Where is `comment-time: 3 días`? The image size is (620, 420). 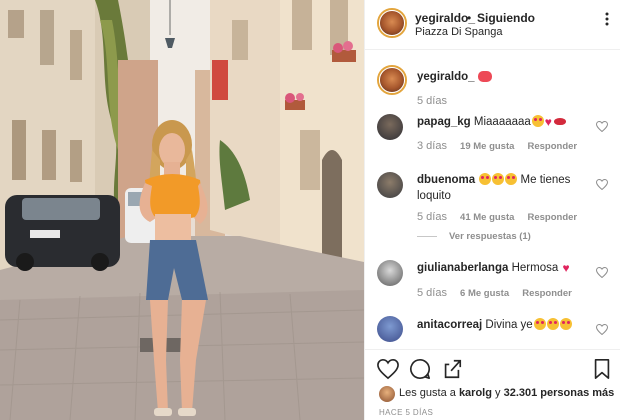
comment-time: 3 días is located at coordinates (432, 146).